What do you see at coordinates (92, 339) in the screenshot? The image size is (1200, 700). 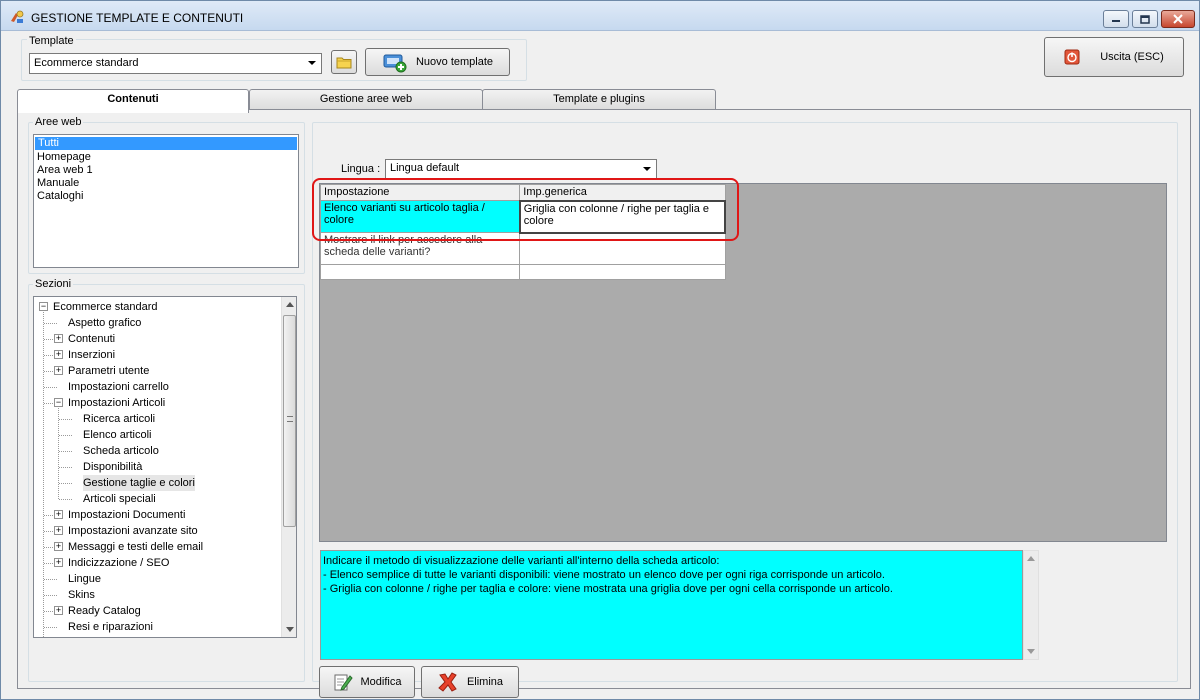 I see `tree-item-label: Contenuti` at bounding box center [92, 339].